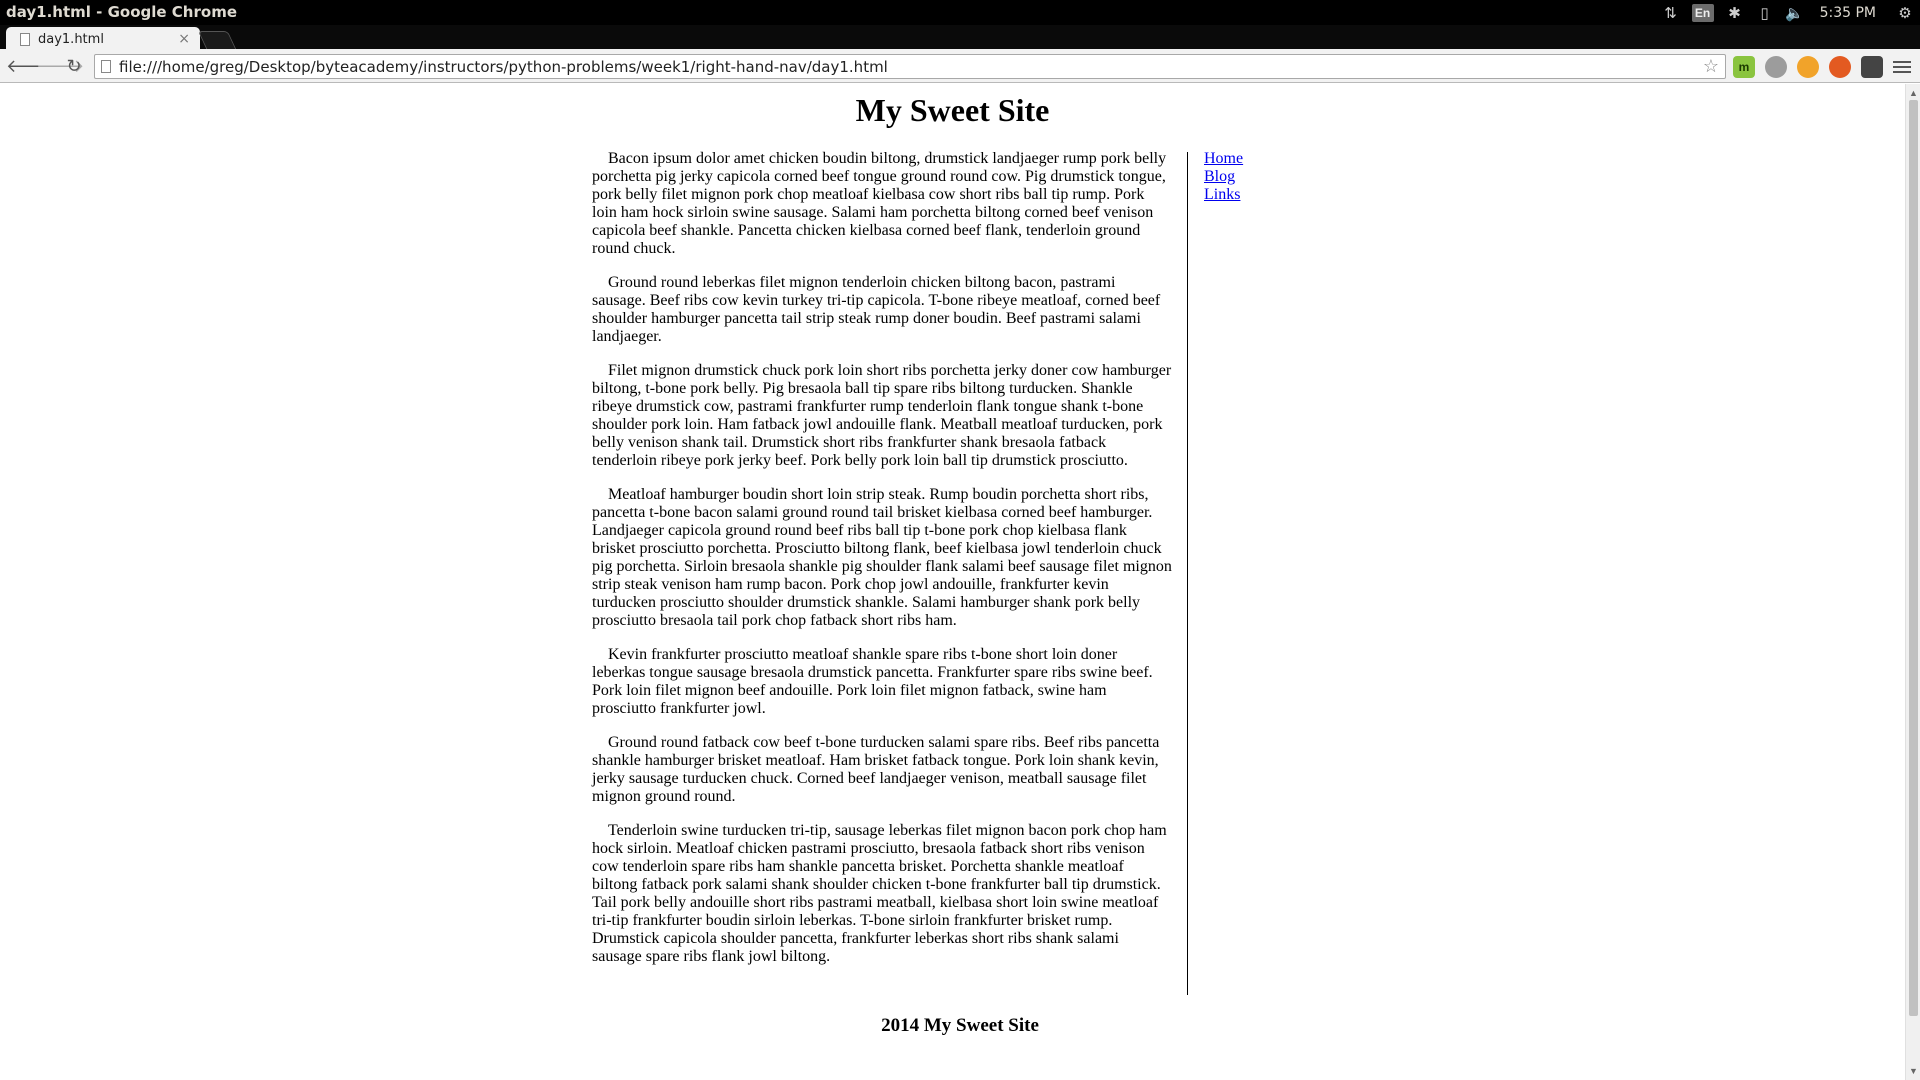  What do you see at coordinates (1735, 12) in the screenshot?
I see `bluetooth-icon: ✱` at bounding box center [1735, 12].